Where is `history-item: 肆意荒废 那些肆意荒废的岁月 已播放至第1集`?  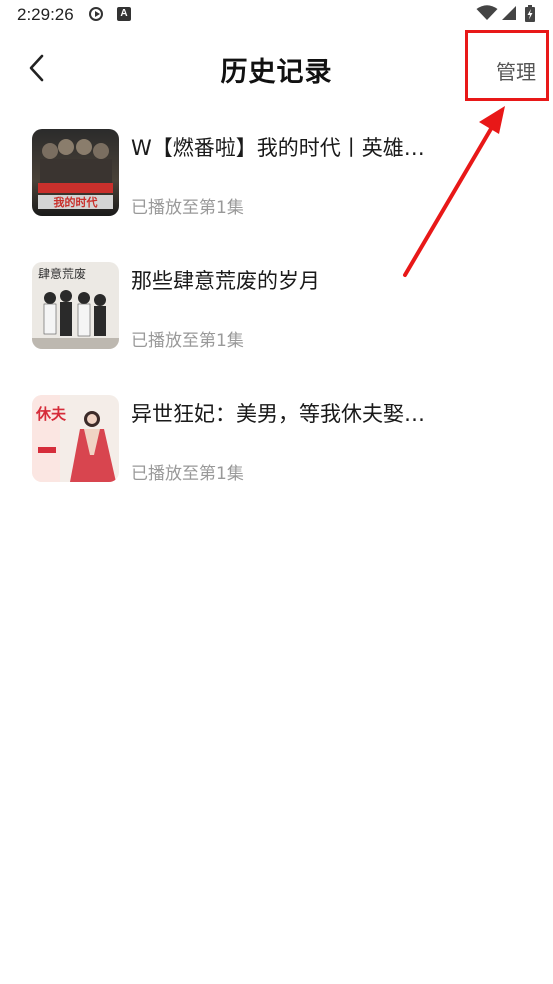 history-item: 肆意荒废 那些肆意荒废的岁月 已播放至第1集 is located at coordinates (276, 317).